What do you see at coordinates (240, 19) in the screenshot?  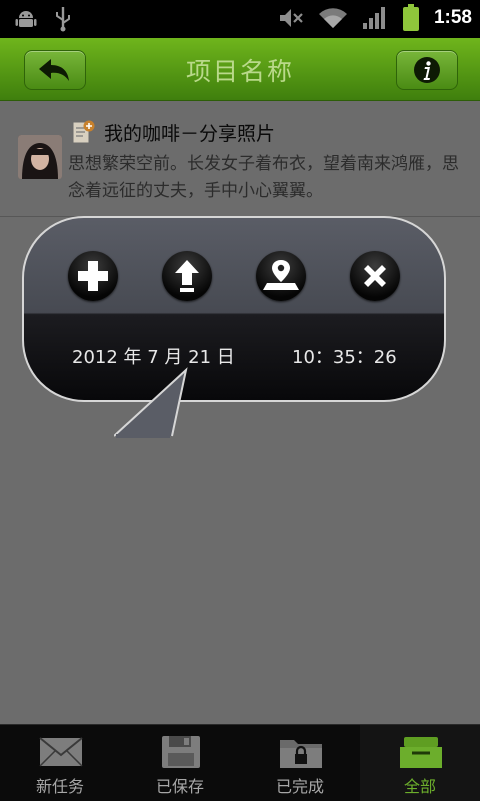 I see `status-bar: 1:58` at bounding box center [240, 19].